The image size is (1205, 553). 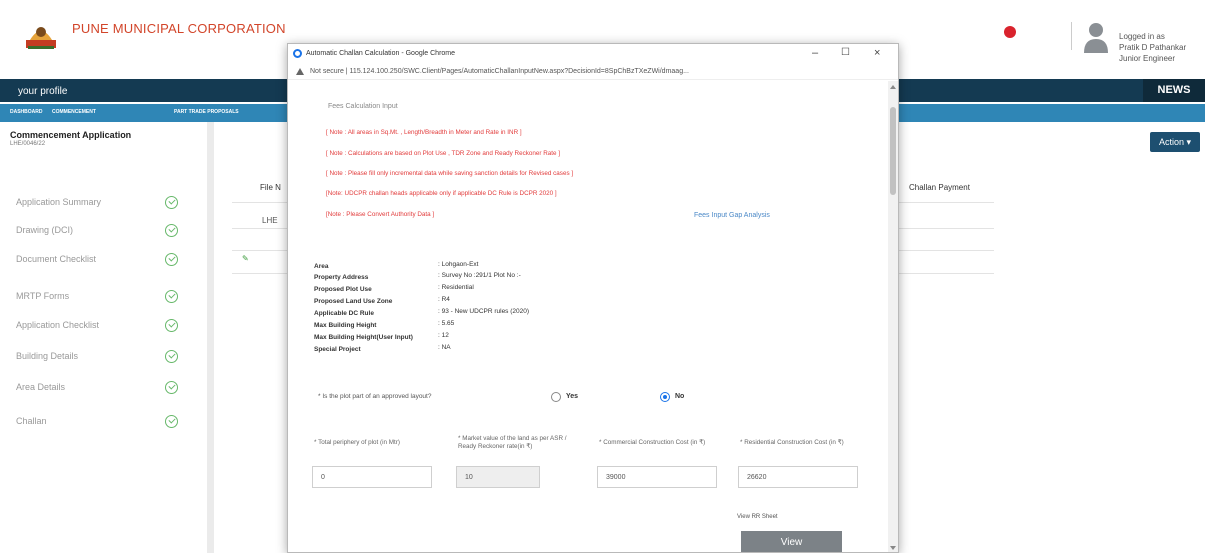 I want to click on prop-value: : NA, so click(x=444, y=347).